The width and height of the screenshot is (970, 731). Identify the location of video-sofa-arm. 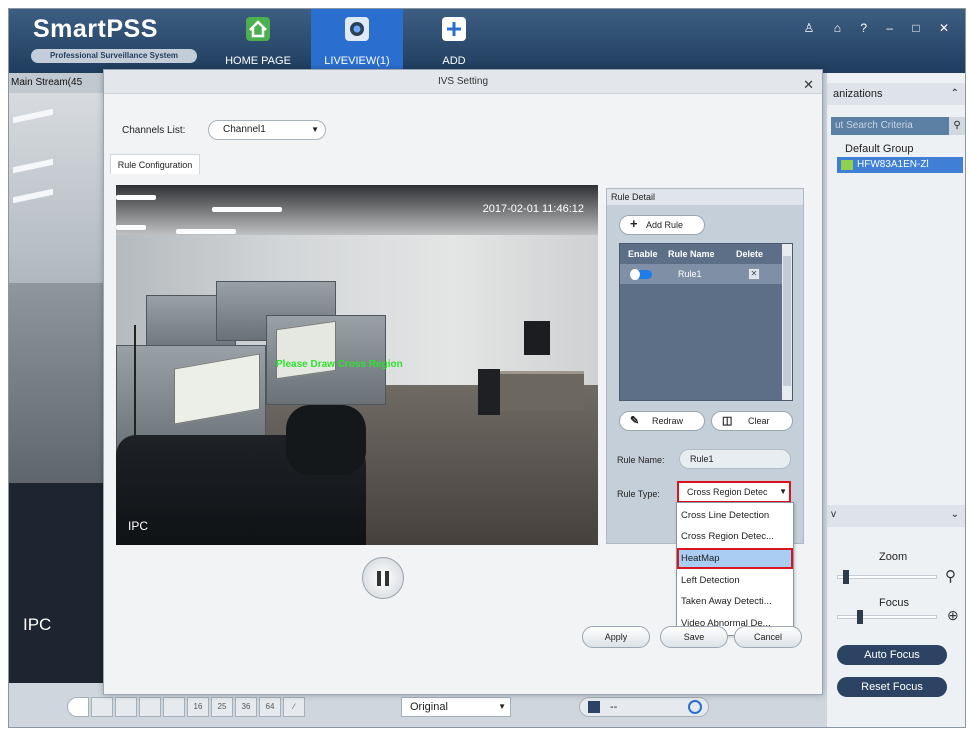
(326, 440).